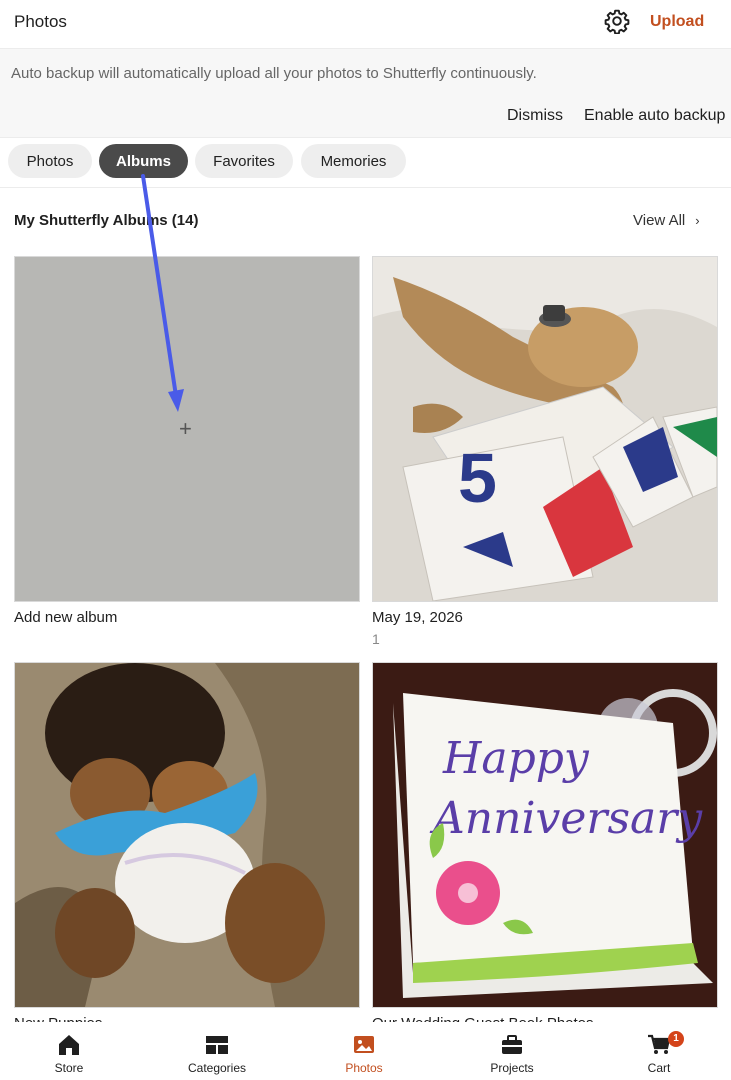 Image resolution: width=731 pixels, height=1080 pixels. What do you see at coordinates (217, 1045) in the screenshot?
I see `categories-icon` at bounding box center [217, 1045].